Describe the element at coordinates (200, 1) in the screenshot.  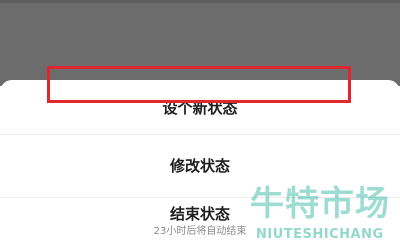
I see `top-edge-strip` at that location.